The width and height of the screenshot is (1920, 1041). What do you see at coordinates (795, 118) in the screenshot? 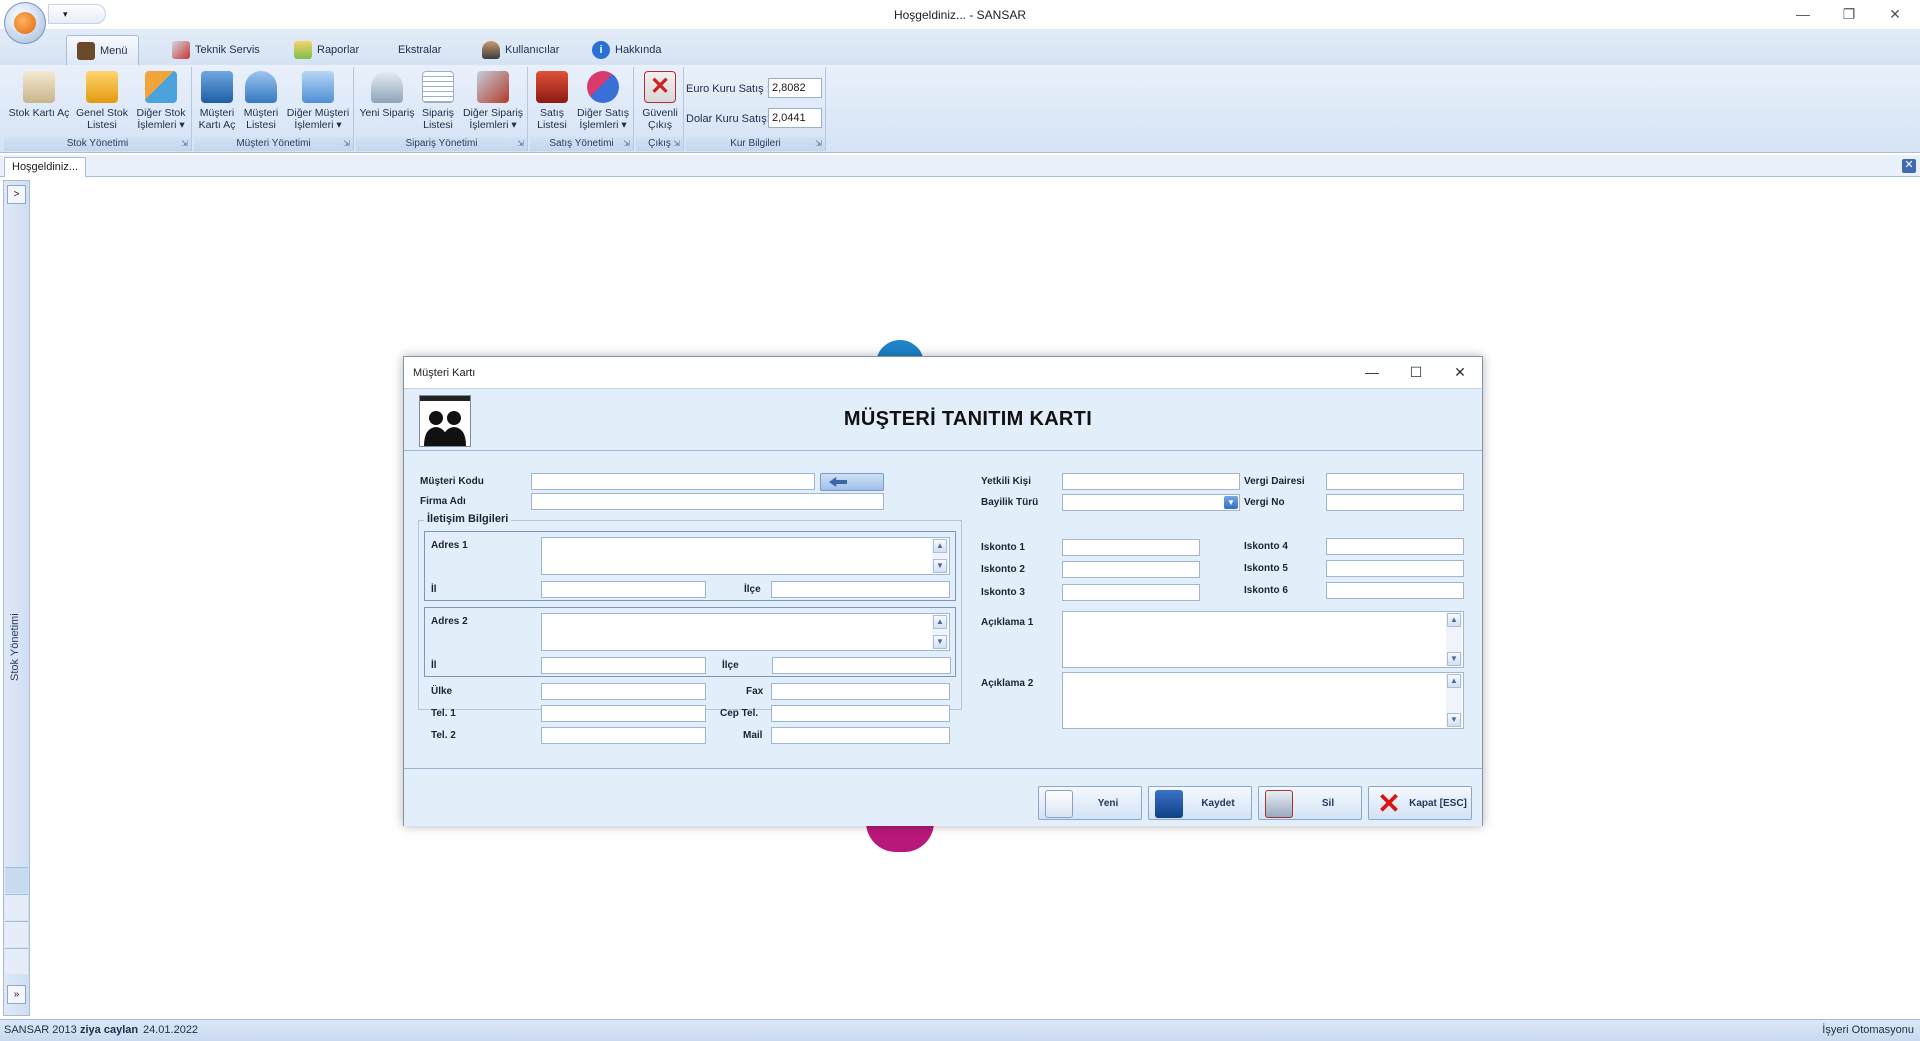
I see `dolar-rate-field: 2,0441` at bounding box center [795, 118].